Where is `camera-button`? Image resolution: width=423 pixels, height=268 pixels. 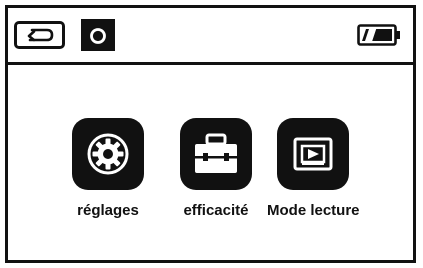 camera-button is located at coordinates (98, 35).